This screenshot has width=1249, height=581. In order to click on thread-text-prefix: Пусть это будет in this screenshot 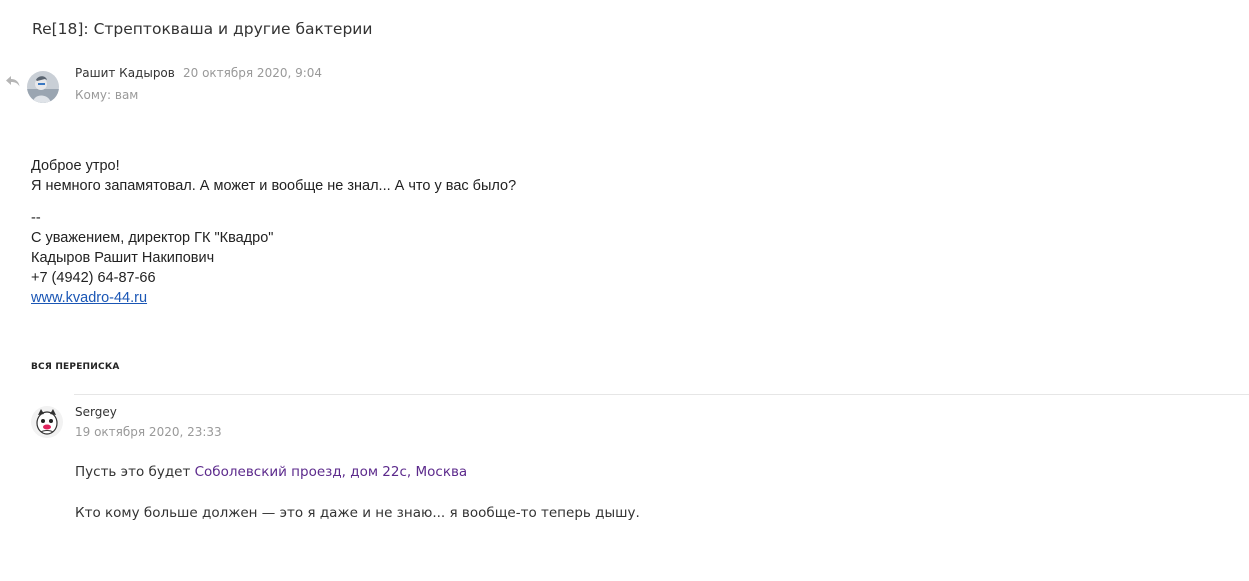, I will do `click(135, 472)`.